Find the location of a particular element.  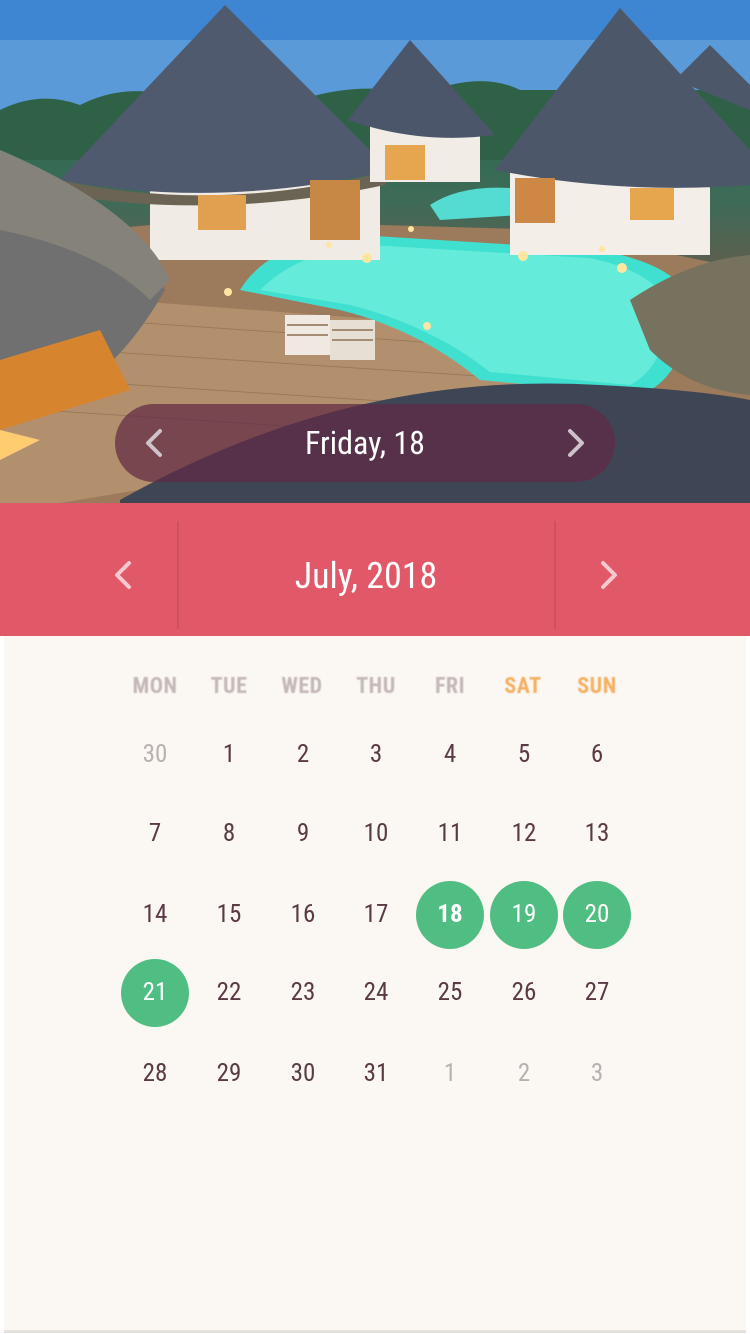

calendar-day: 5 is located at coordinates (524, 755).